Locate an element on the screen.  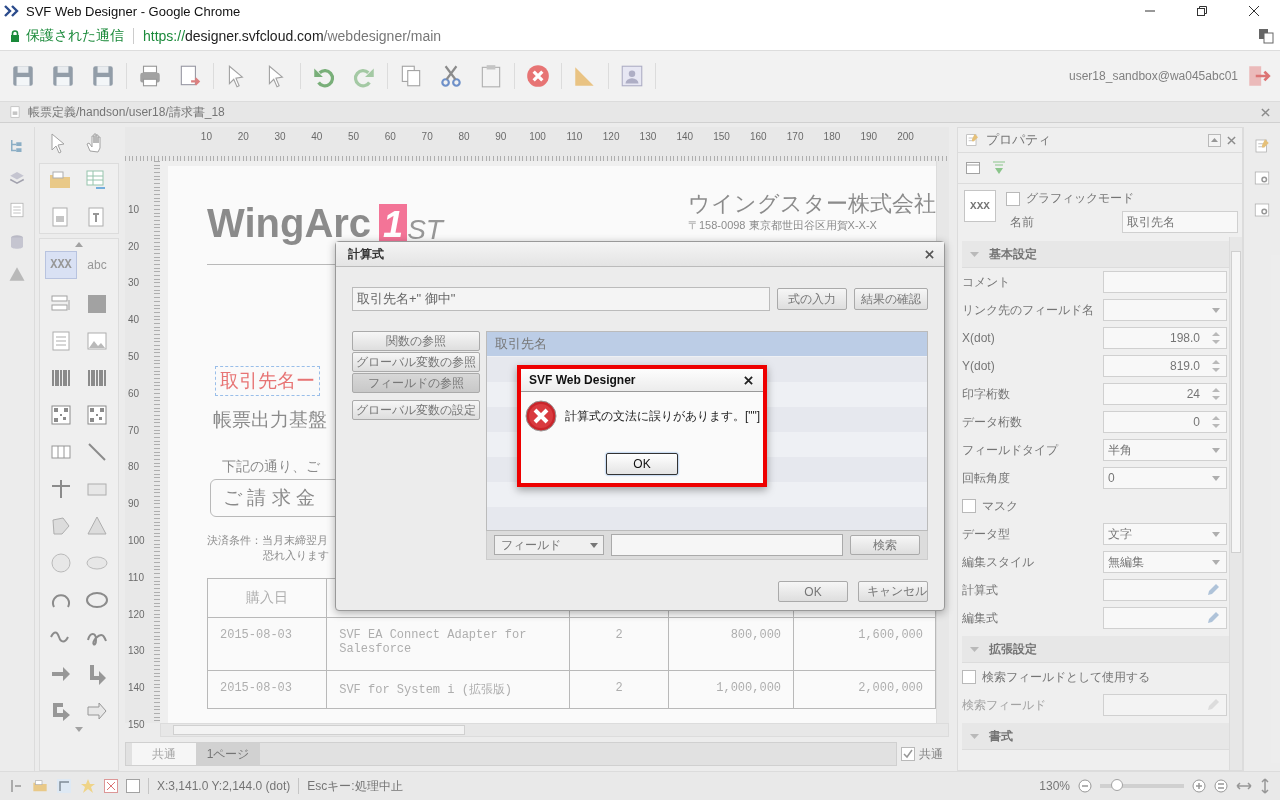
save-icon is located at coordinates (23, 76).